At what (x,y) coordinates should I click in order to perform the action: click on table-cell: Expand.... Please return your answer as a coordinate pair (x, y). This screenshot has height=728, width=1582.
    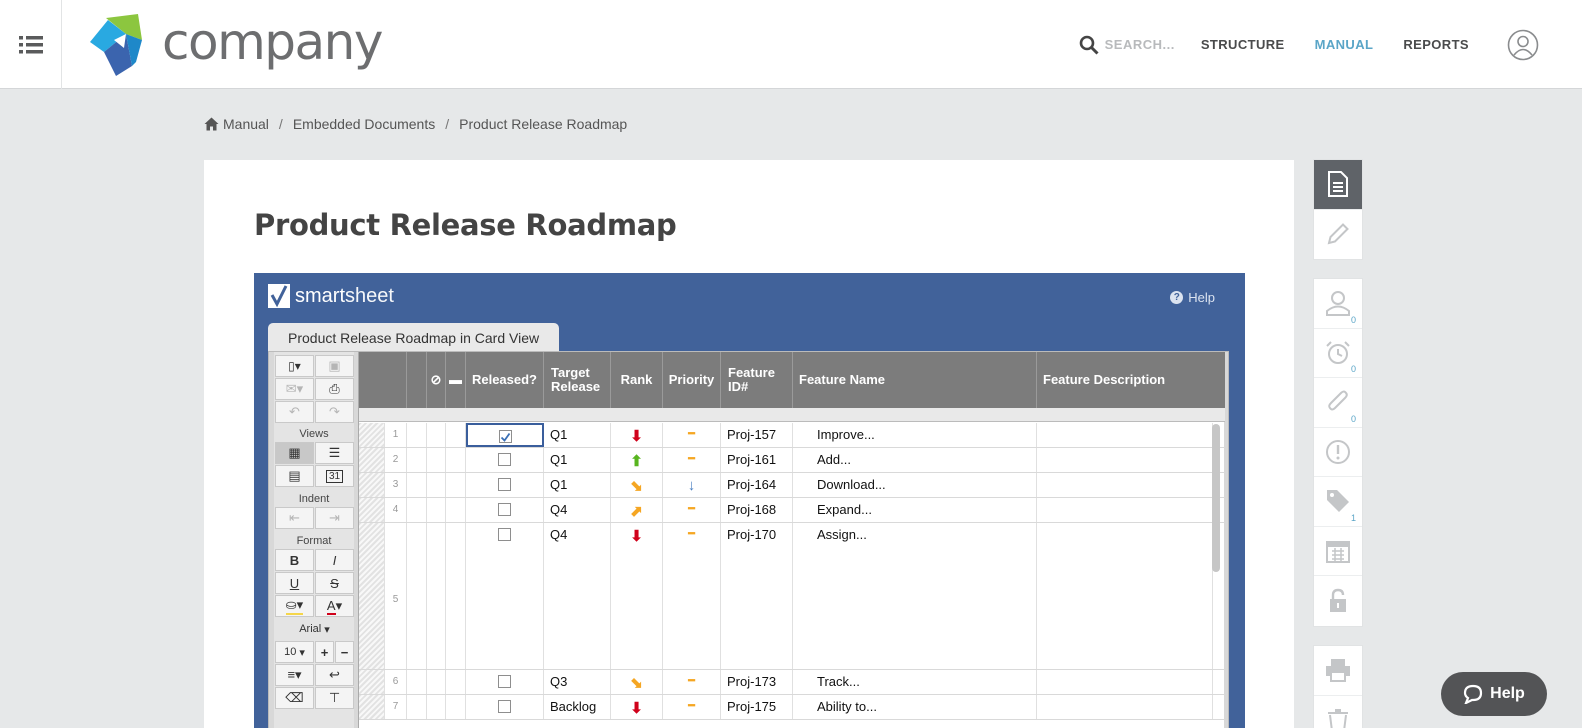
    Looking at the image, I should click on (915, 510).